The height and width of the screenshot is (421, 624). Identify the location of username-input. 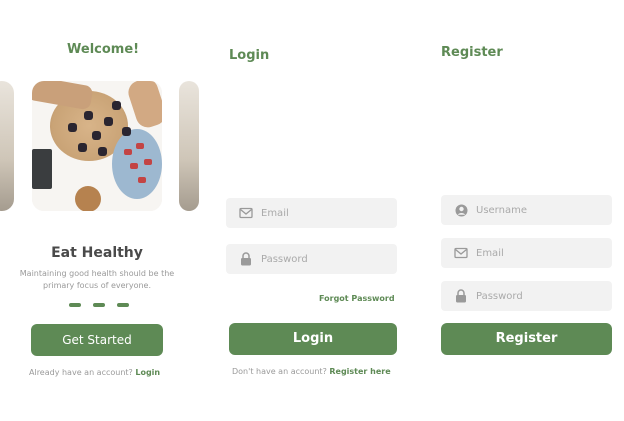
(536, 210).